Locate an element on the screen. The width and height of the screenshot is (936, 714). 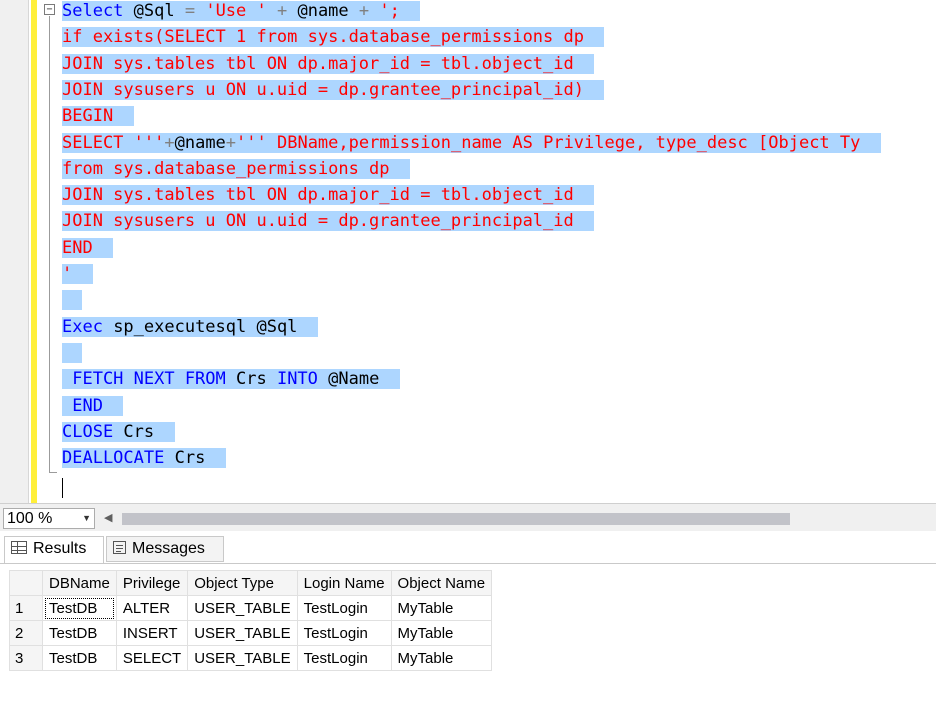
code-token: Select is located at coordinates (93, 11).